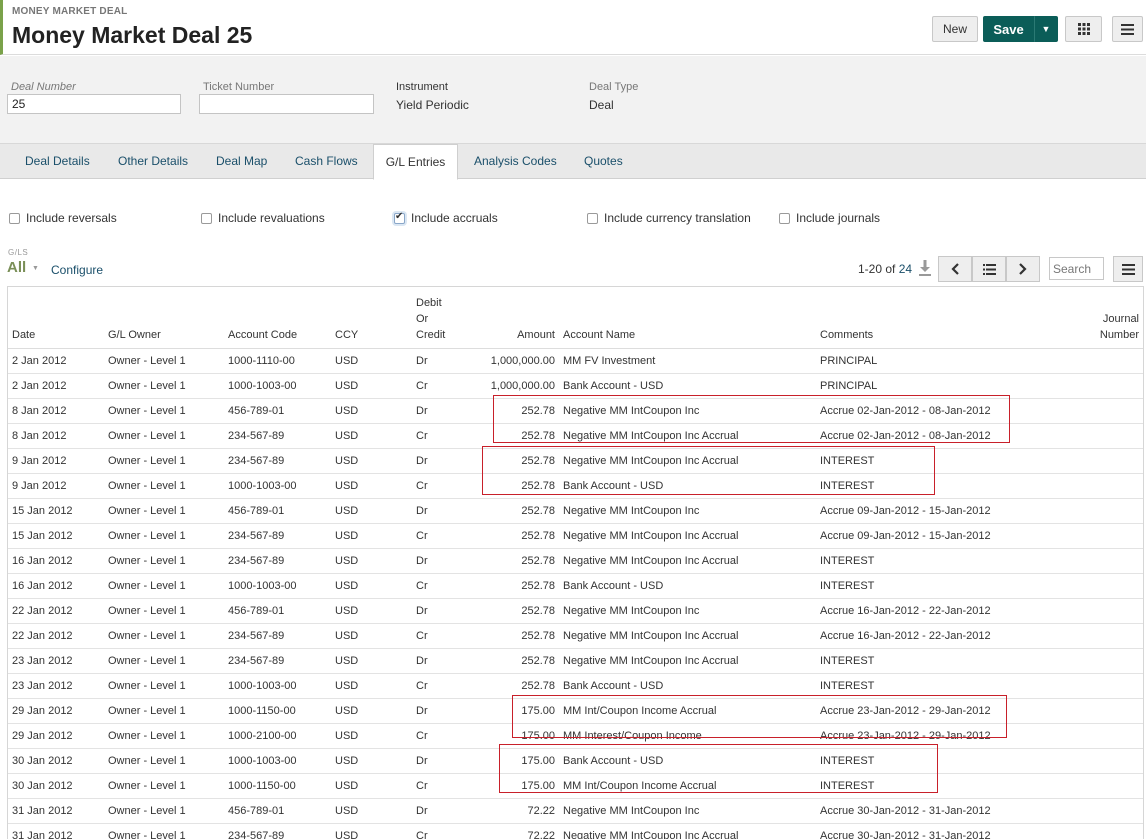 The width and height of the screenshot is (1146, 839). What do you see at coordinates (687, 736) in the screenshot?
I see `cell-account-name: MM Interest/Coupon Income` at bounding box center [687, 736].